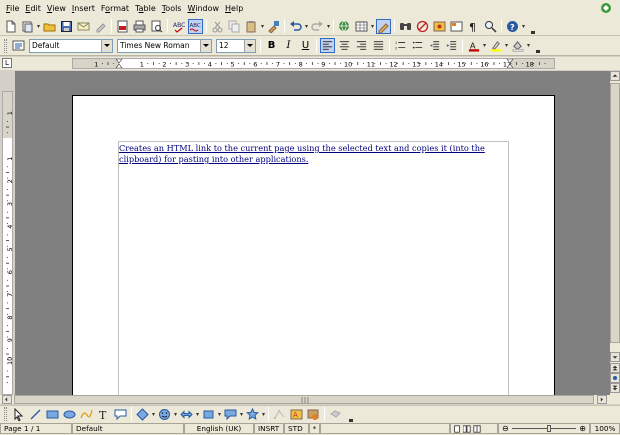 The height and width of the screenshot is (435, 620). I want to click on page-style-status: Default, so click(128, 428).